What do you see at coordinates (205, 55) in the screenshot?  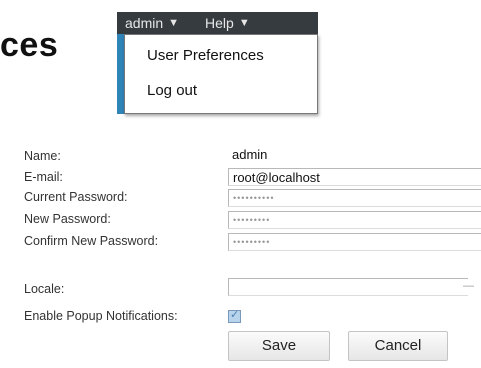 I see `menu-item-user-preferences: User Preferences` at bounding box center [205, 55].